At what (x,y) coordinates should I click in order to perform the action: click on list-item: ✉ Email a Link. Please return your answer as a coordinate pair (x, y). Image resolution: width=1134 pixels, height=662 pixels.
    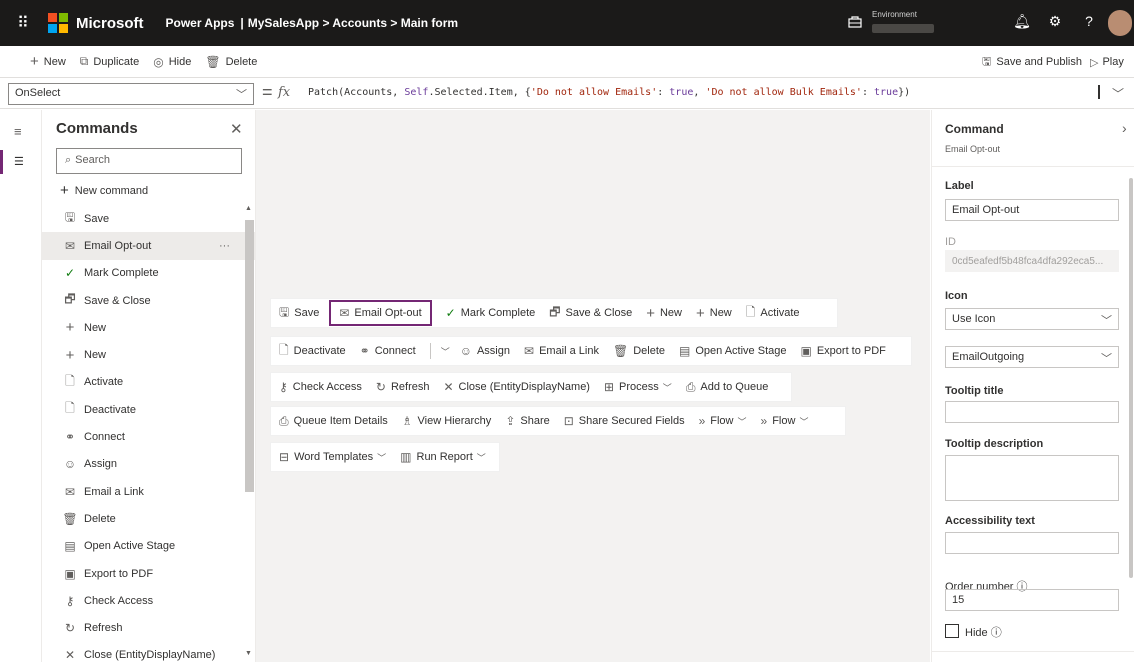
    Looking at the image, I should click on (149, 491).